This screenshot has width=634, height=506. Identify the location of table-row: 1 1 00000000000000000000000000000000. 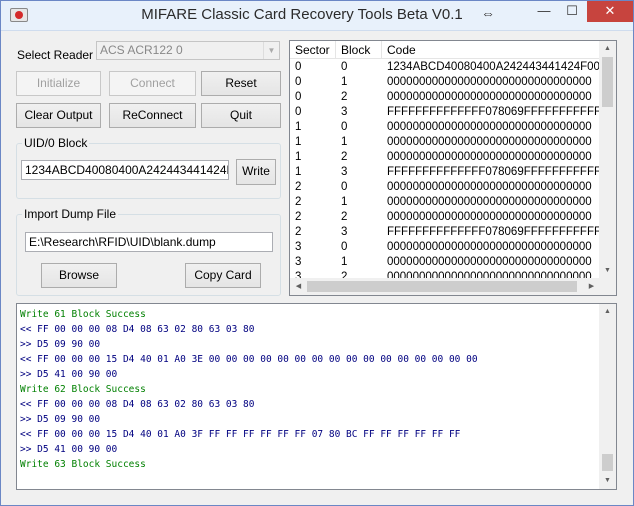
(445, 142).